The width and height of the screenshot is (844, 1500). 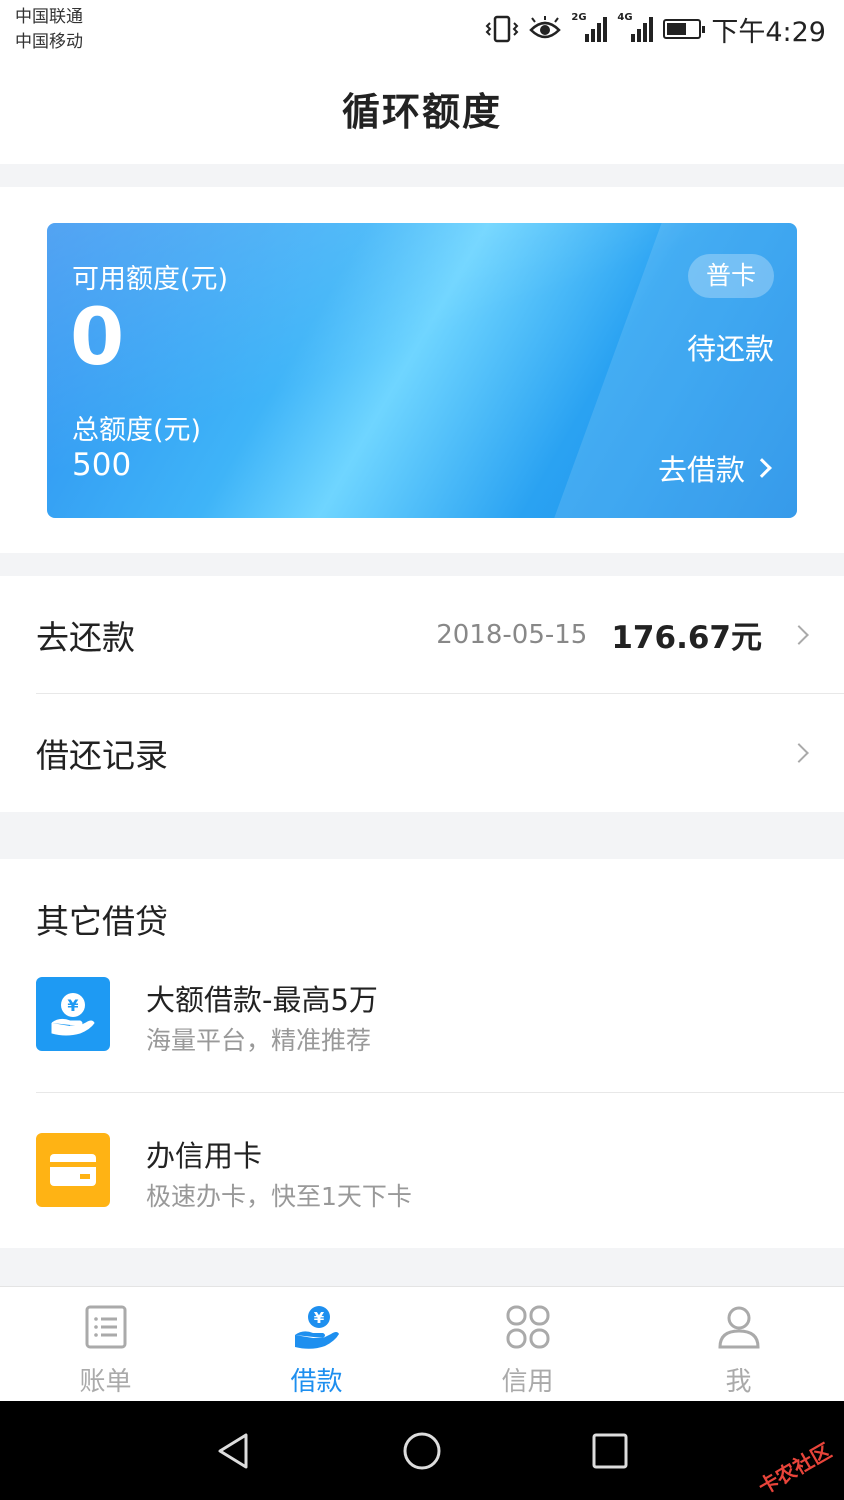 I want to click on records-row: 借还记录, so click(x=440, y=753).